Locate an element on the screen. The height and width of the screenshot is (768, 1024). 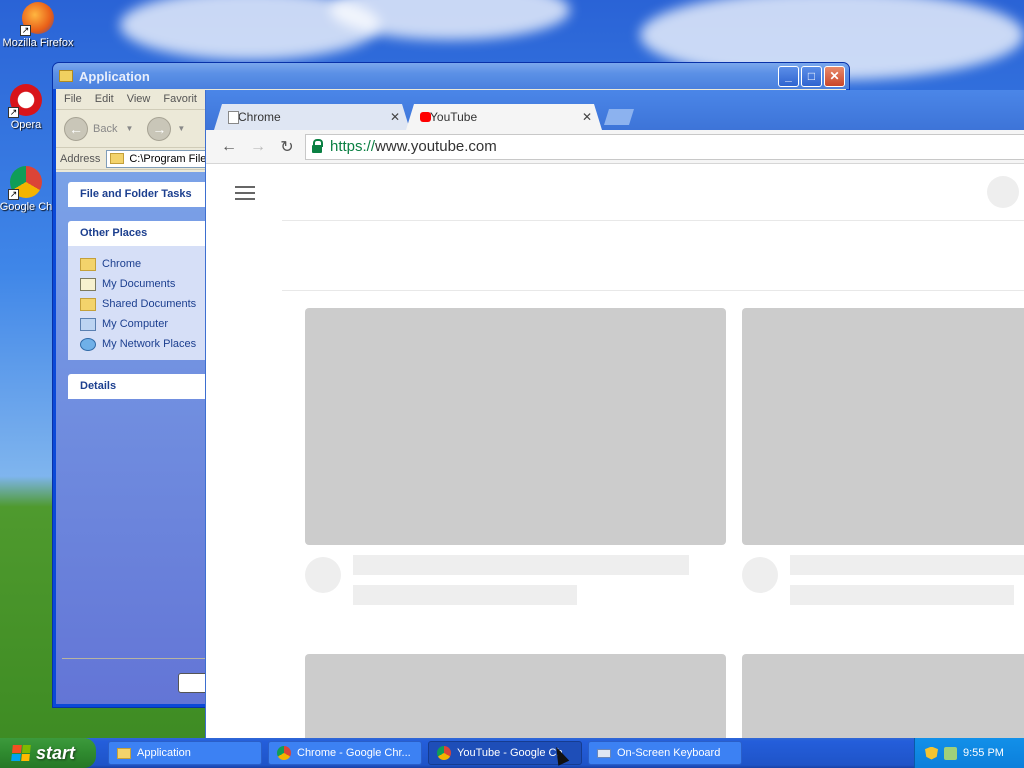
tab-youtube: YouTube ✕ is located at coordinates (504, 117).